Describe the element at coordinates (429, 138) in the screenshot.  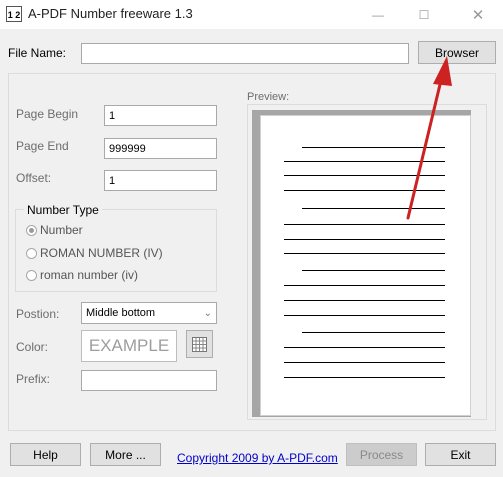
I see `annotation-arrow` at that location.